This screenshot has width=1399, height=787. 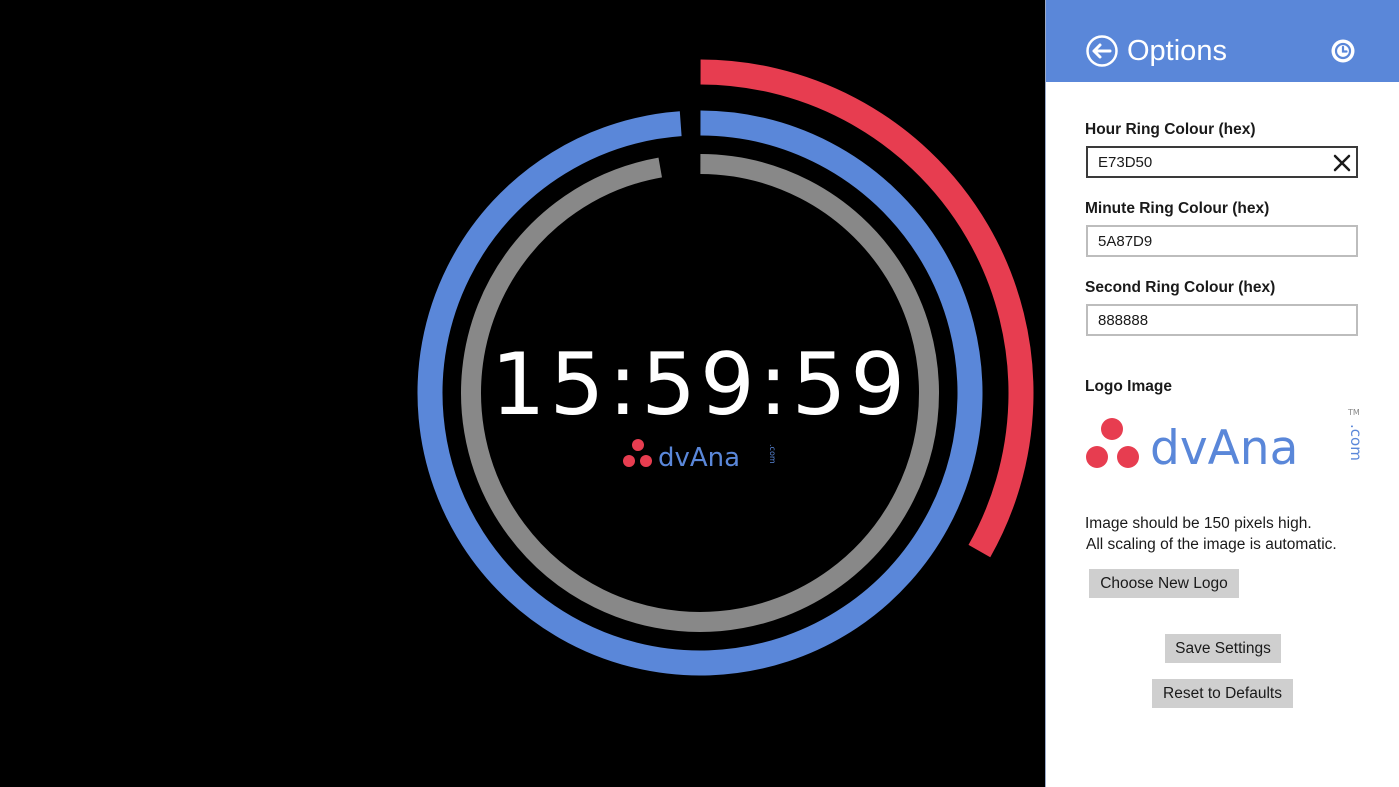 What do you see at coordinates (1222, 693) in the screenshot?
I see `reset-defaults-button: Reset to Defaults` at bounding box center [1222, 693].